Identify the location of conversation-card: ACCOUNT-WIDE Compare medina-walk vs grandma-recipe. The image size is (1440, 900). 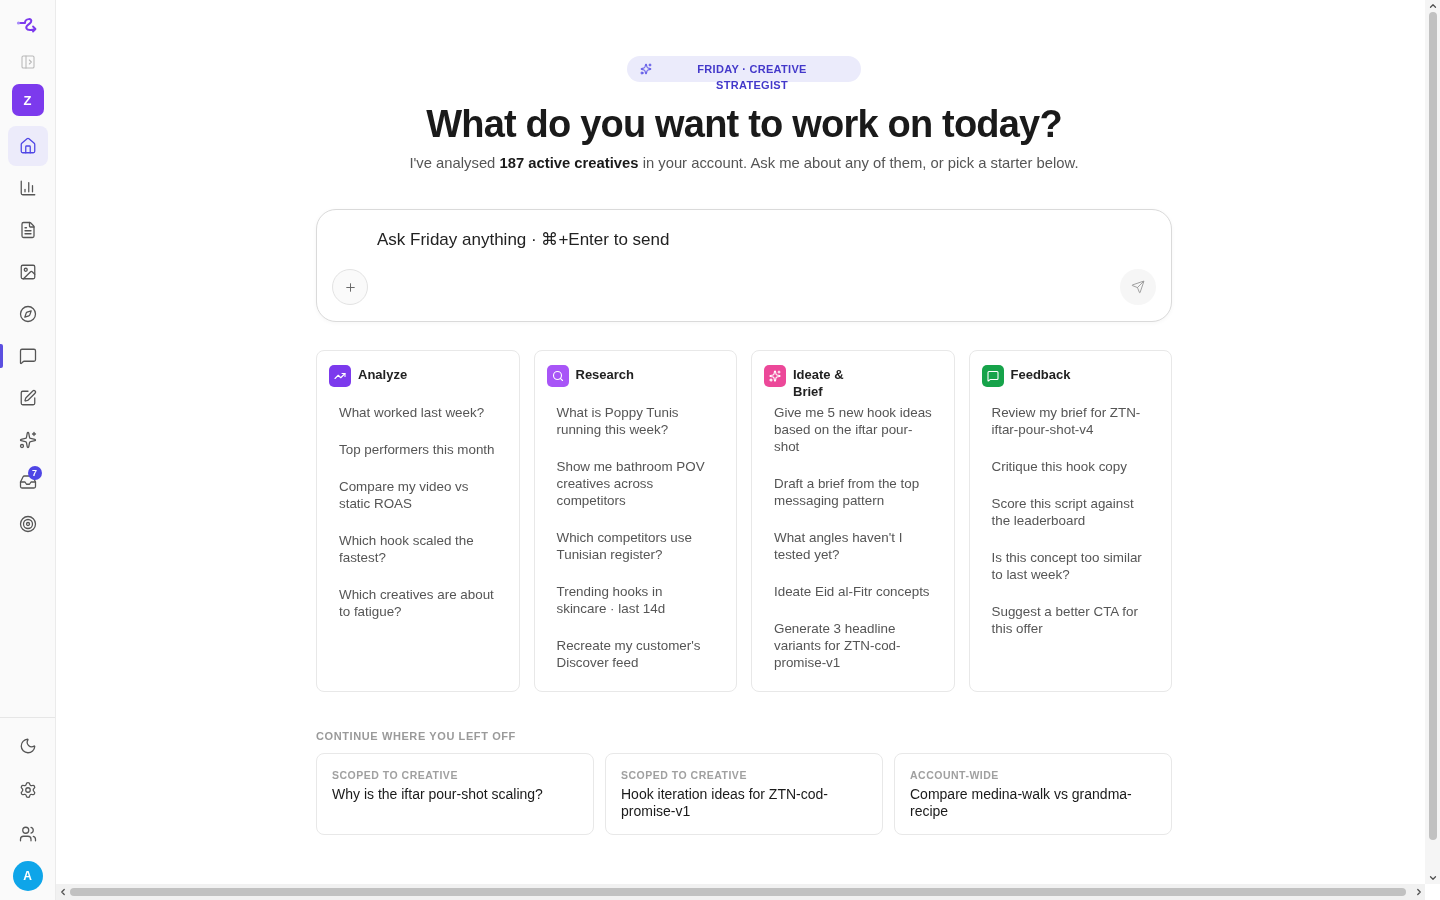
(1033, 794).